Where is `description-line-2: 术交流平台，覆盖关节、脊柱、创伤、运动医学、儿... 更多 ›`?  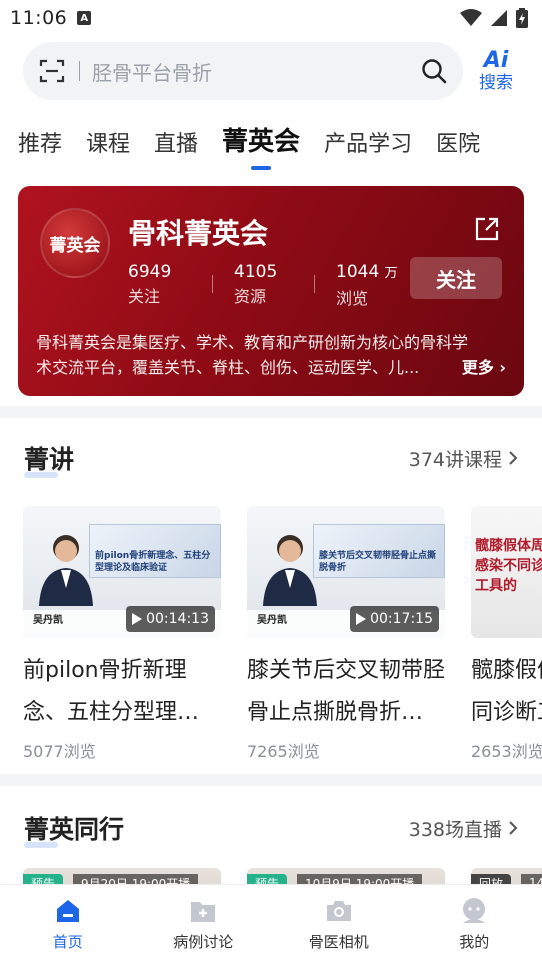 description-line-2: 术交流平台，覆盖关节、脊柱、创伤、运动医学、儿... 更多 › is located at coordinates (271, 367).